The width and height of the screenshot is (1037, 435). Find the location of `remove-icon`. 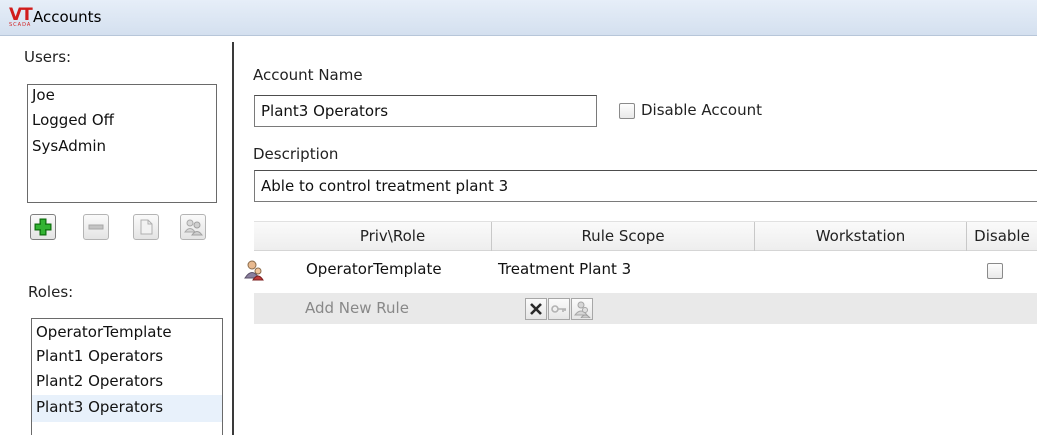

remove-icon is located at coordinates (96, 227).